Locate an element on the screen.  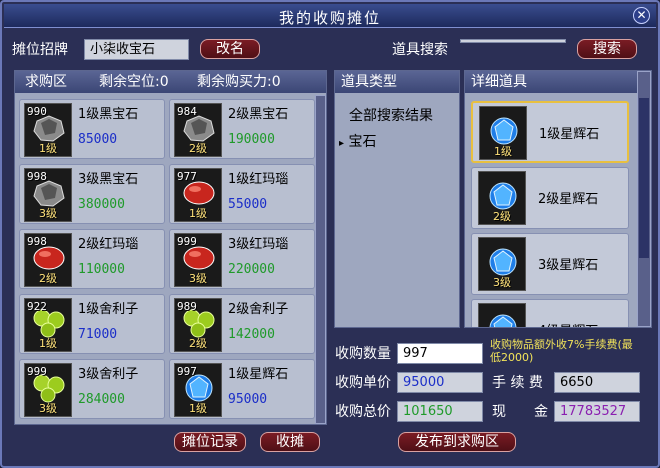
detail-item-name: 2级星辉石 is located at coordinates (568, 199).